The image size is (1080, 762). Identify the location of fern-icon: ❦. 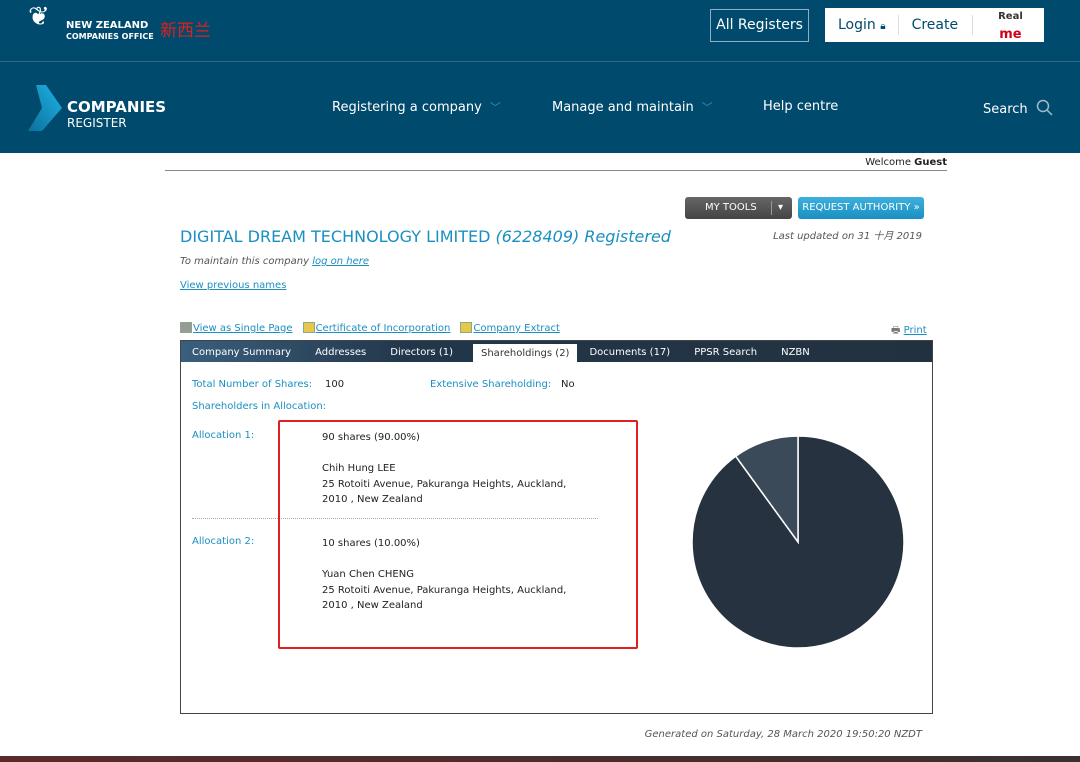
(39, 17).